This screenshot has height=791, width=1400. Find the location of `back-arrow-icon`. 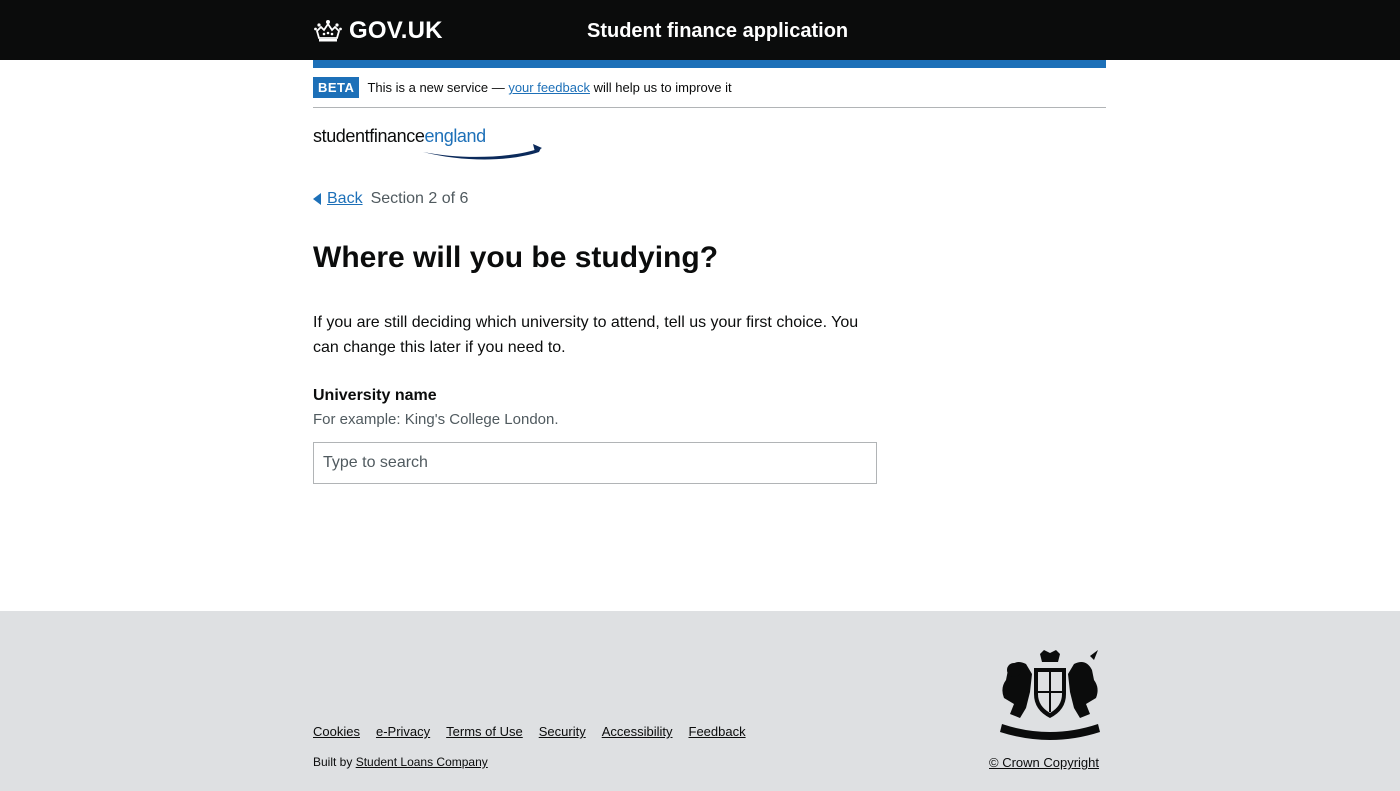

back-arrow-icon is located at coordinates (317, 199).